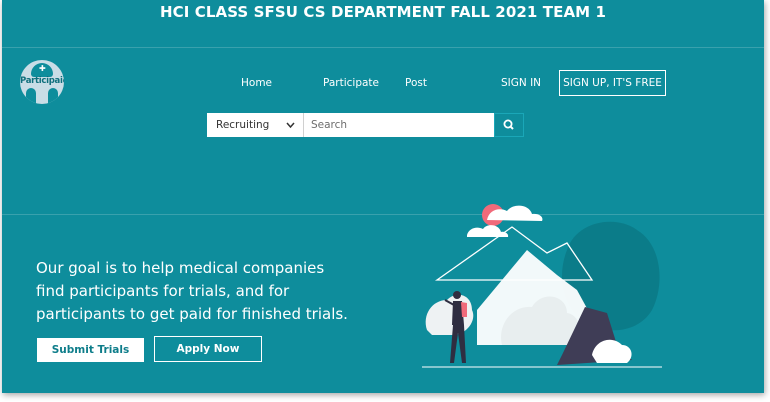 This screenshot has height=402, width=770. I want to click on cross-icon: ✚, so click(42, 68).